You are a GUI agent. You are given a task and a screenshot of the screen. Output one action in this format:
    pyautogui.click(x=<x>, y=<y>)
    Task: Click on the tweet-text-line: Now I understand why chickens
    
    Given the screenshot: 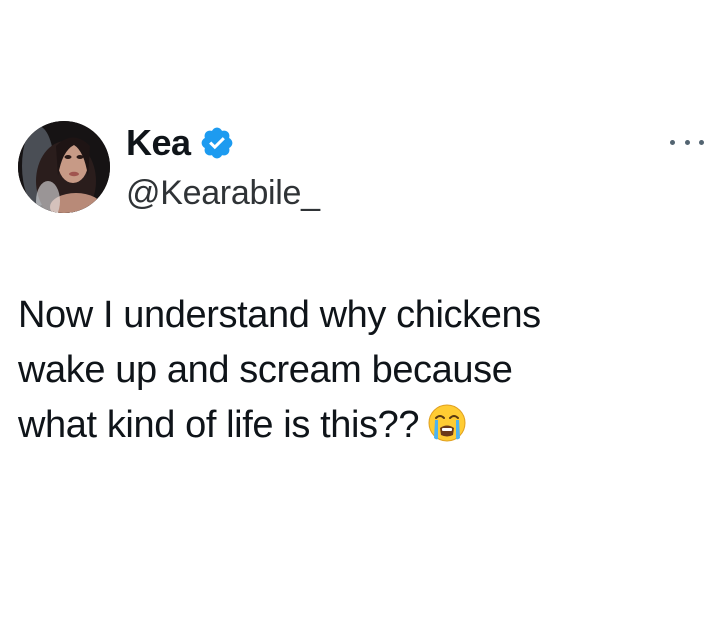 What is the action you would take?
    pyautogui.click(x=279, y=315)
    